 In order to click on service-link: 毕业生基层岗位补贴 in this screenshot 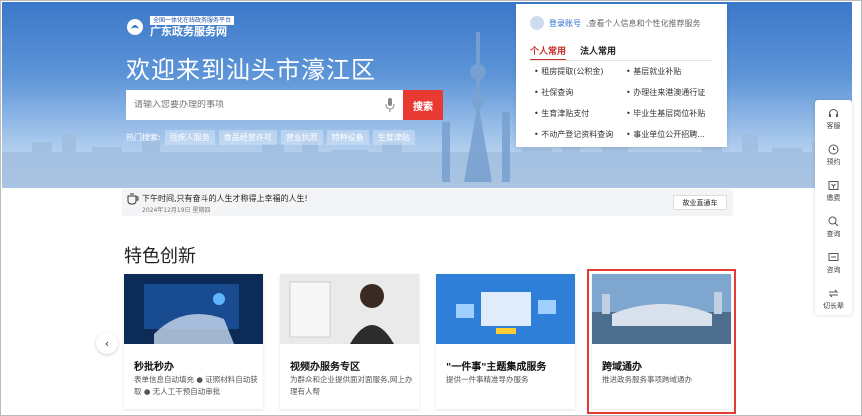, I will do `click(672, 113)`.